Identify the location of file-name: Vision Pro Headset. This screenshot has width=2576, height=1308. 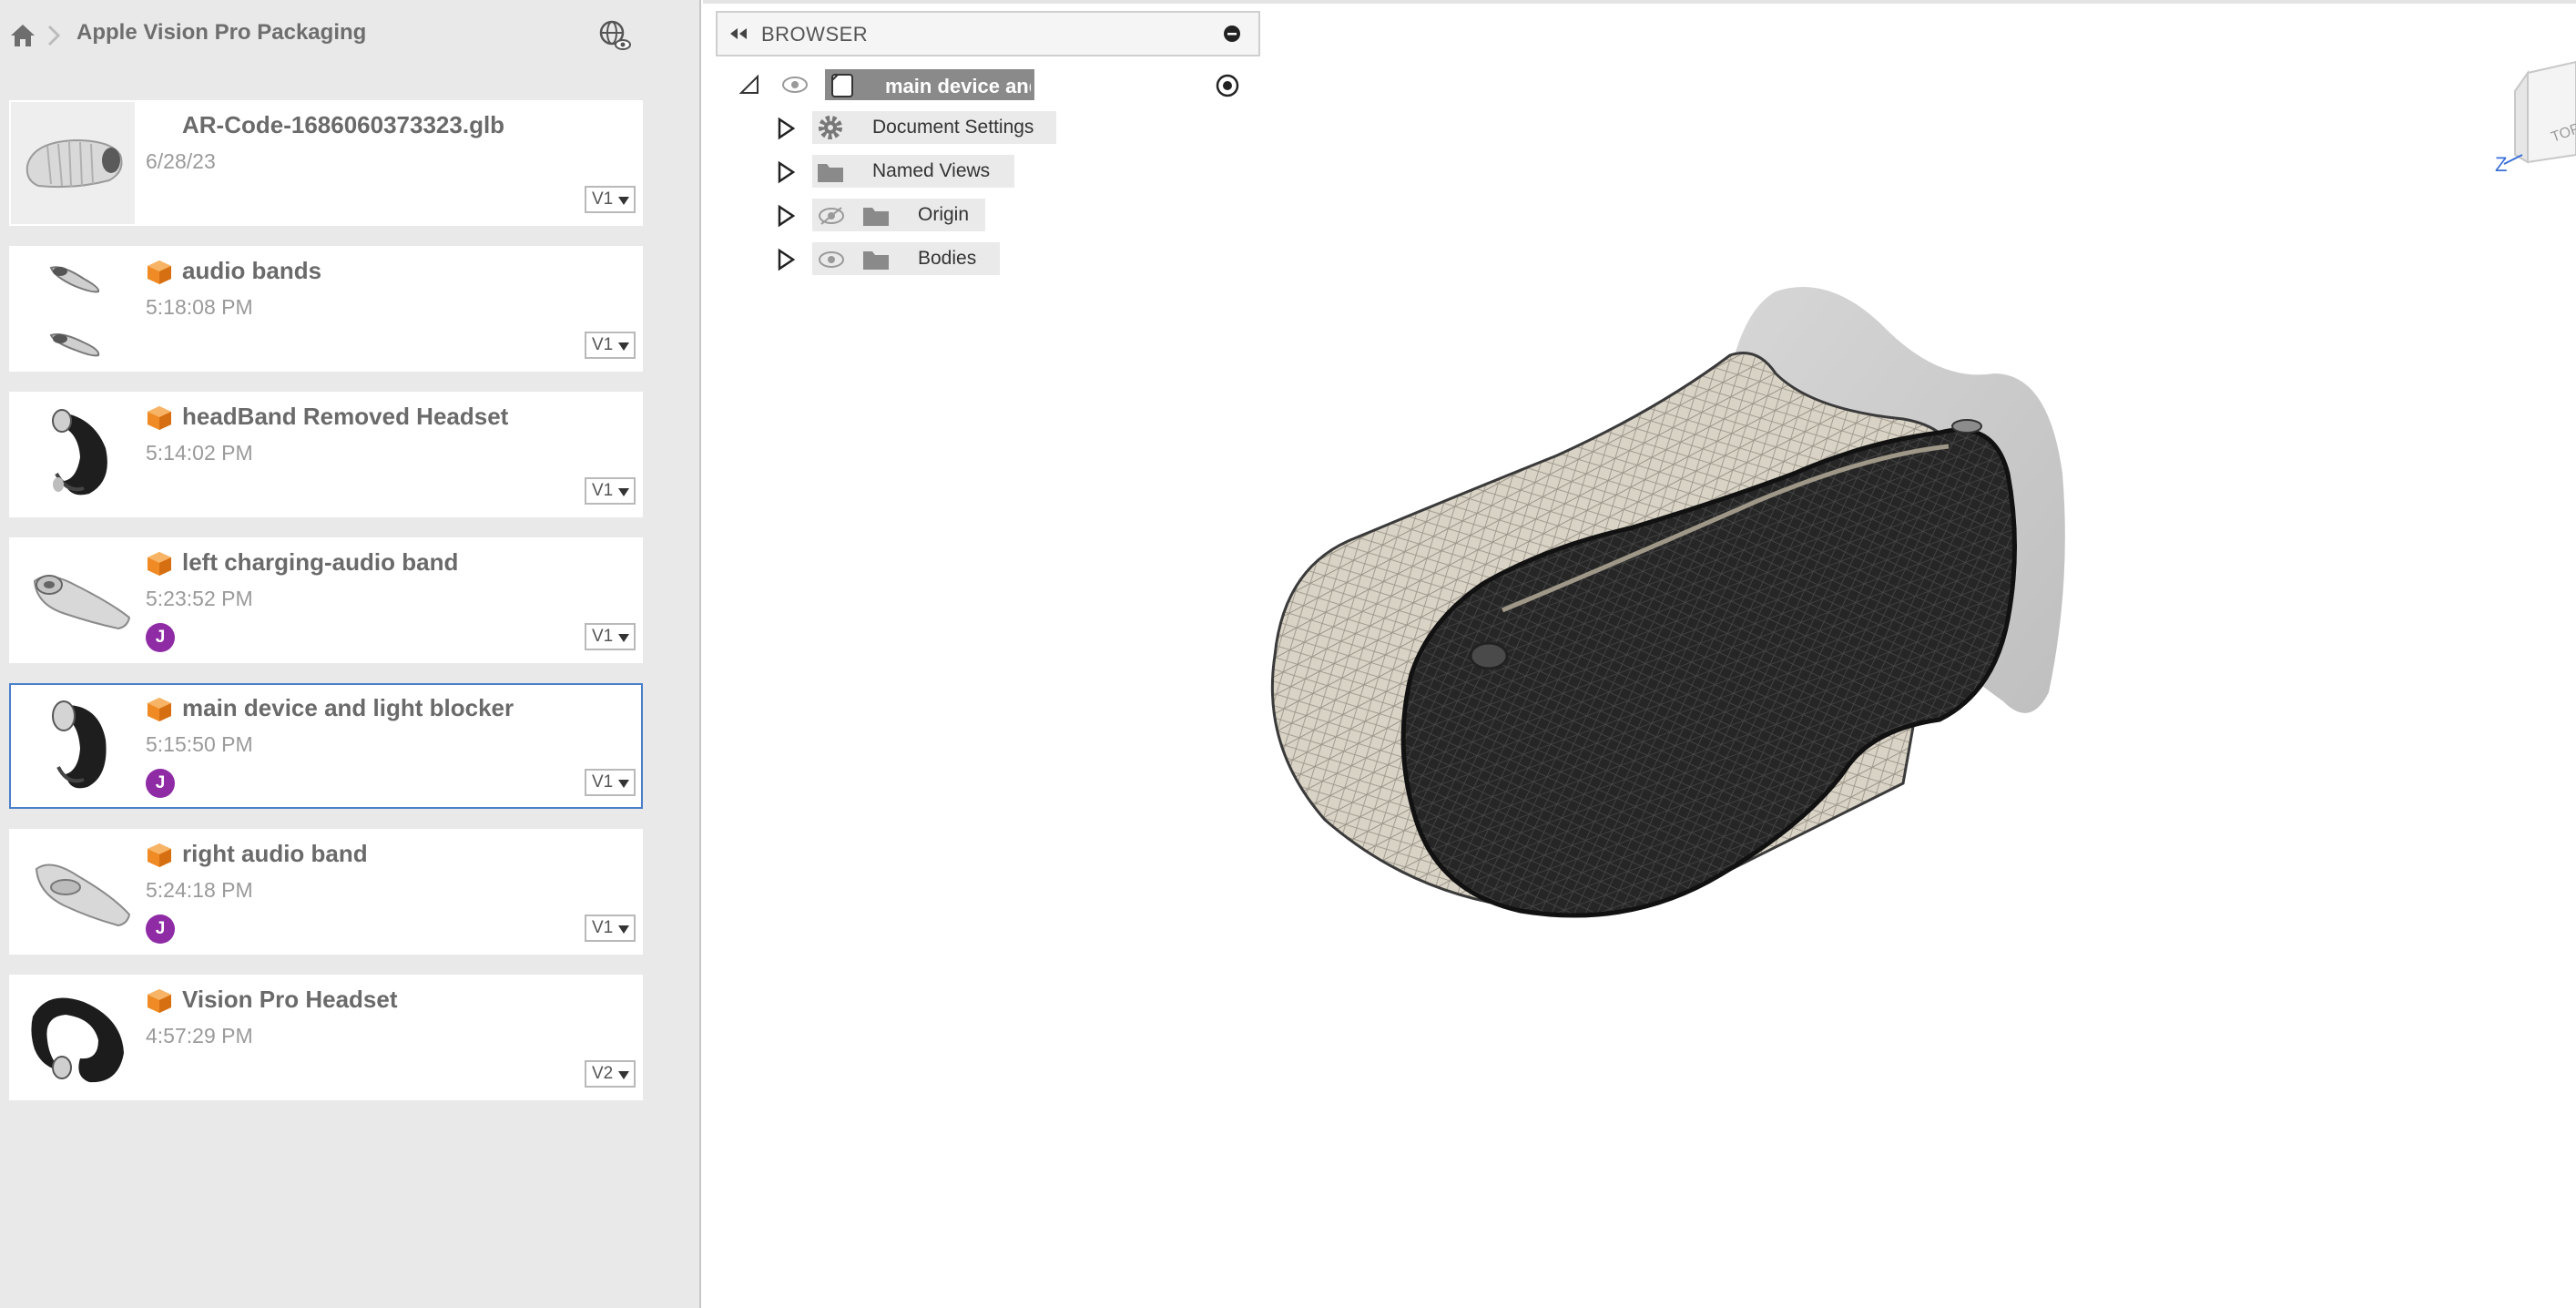
(290, 999).